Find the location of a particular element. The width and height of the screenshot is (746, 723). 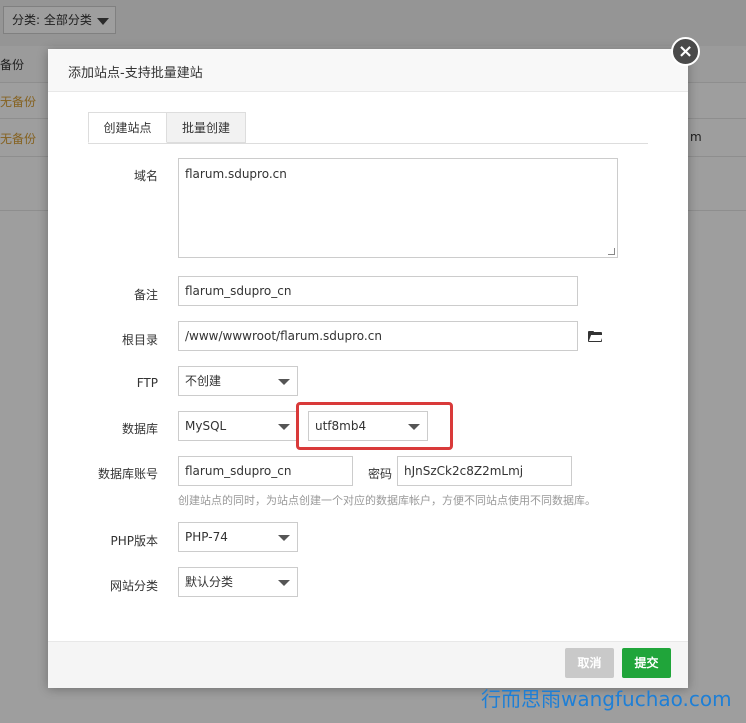

watermark-text: 行而思雨wangfuchao.com is located at coordinates (606, 699).